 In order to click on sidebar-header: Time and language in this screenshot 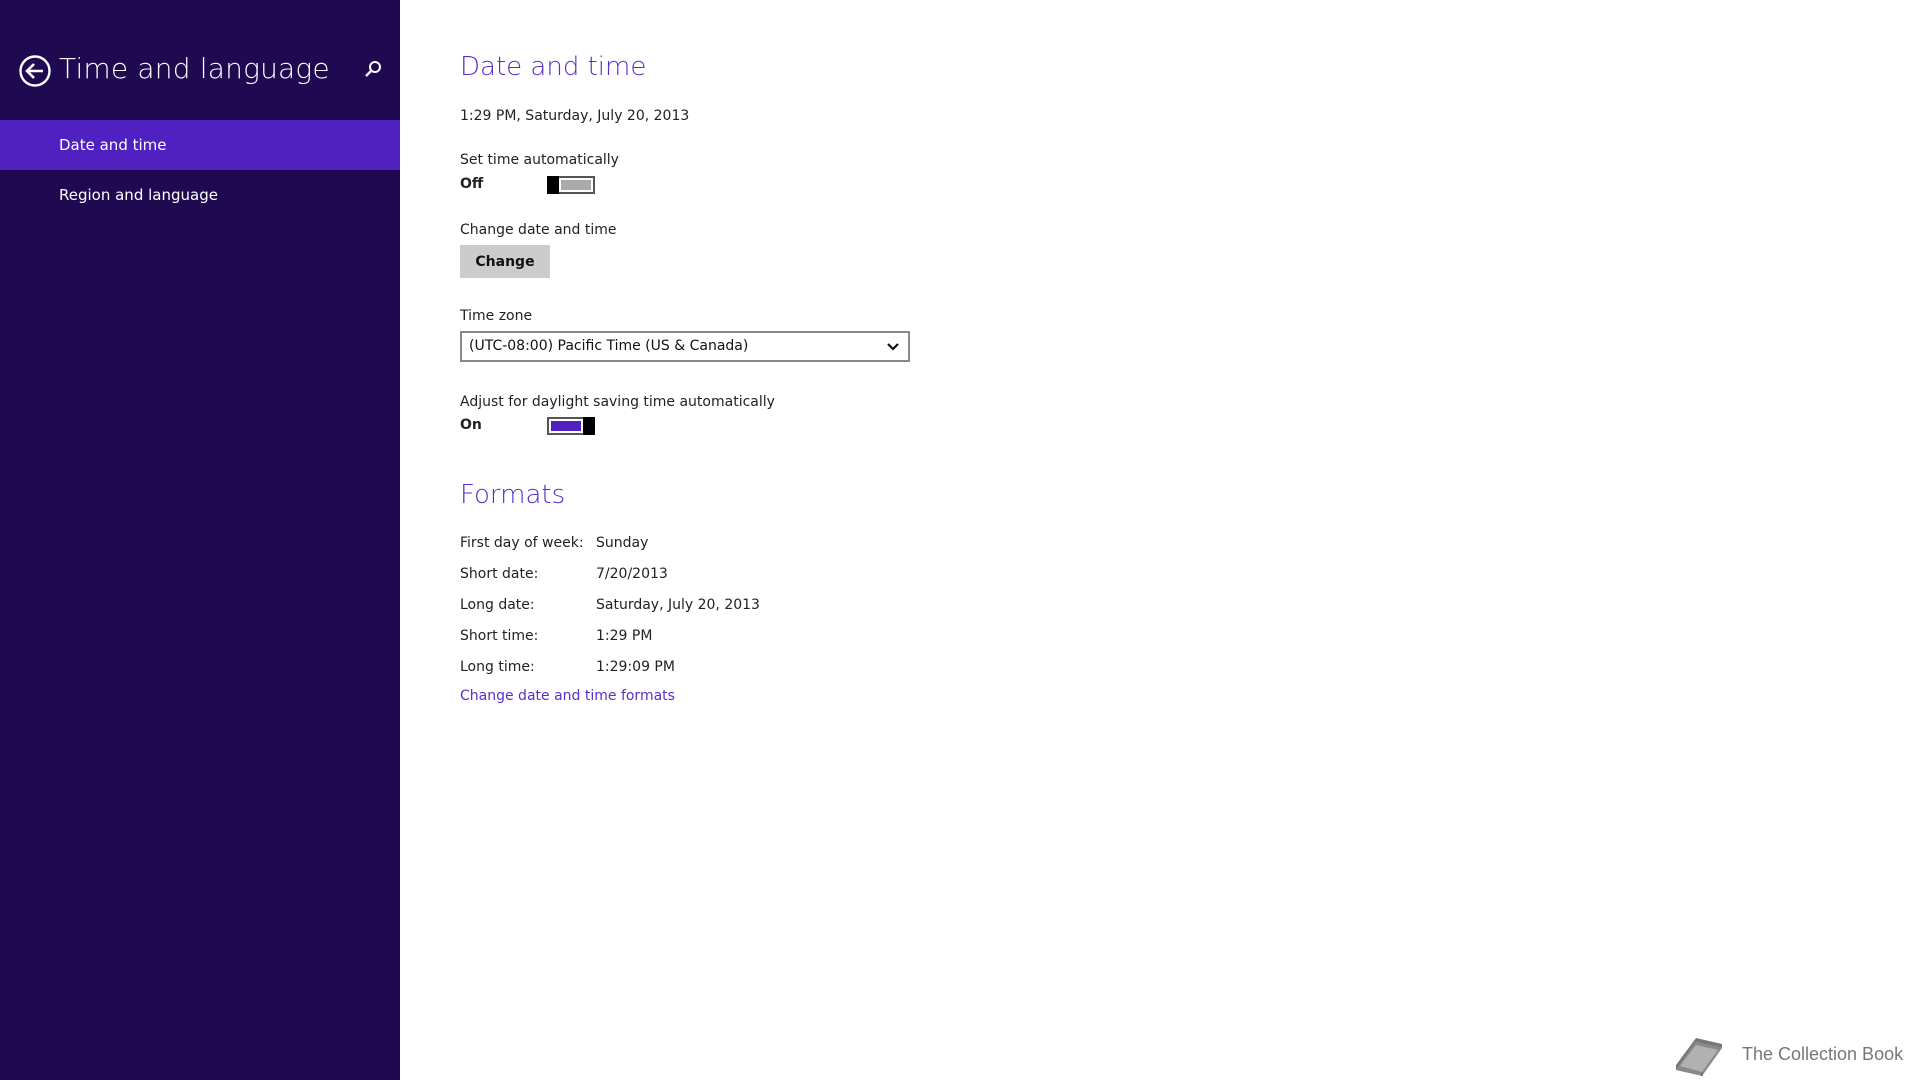, I will do `click(200, 71)`.